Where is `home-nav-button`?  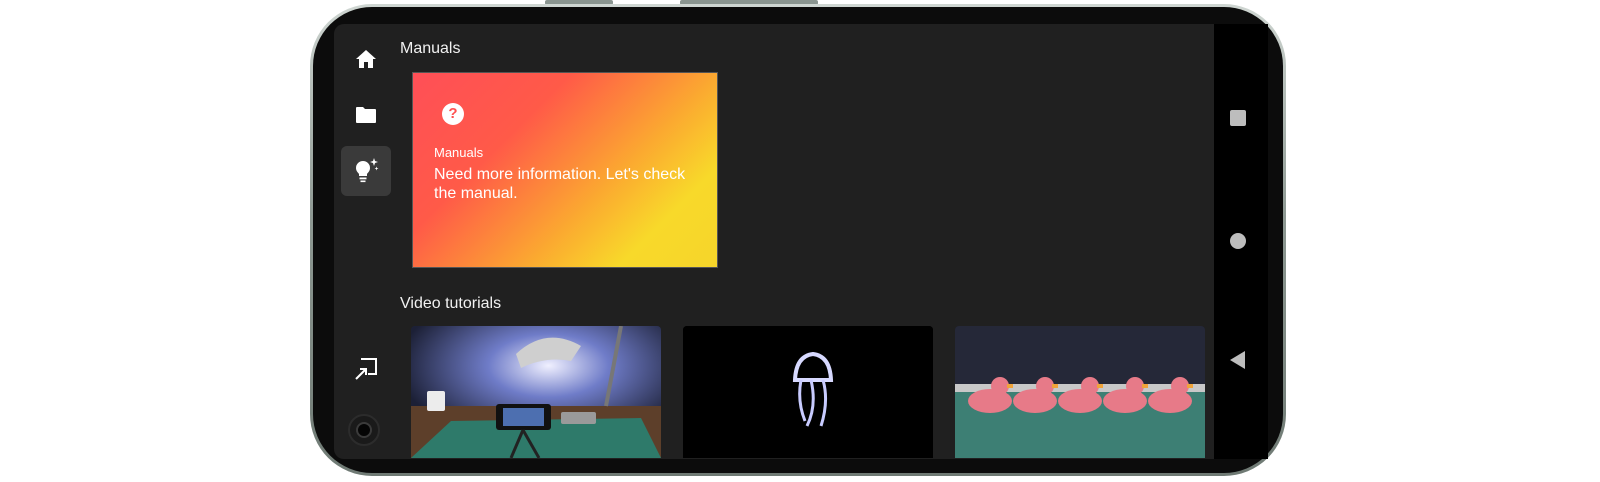 home-nav-button is located at coordinates (1238, 241).